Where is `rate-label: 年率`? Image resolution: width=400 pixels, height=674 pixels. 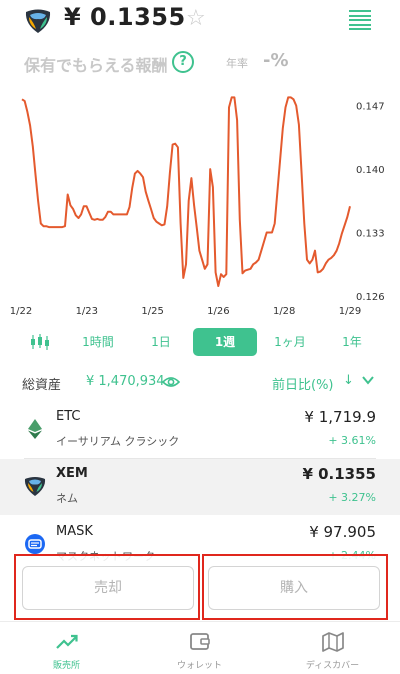 rate-label: 年率 is located at coordinates (237, 63).